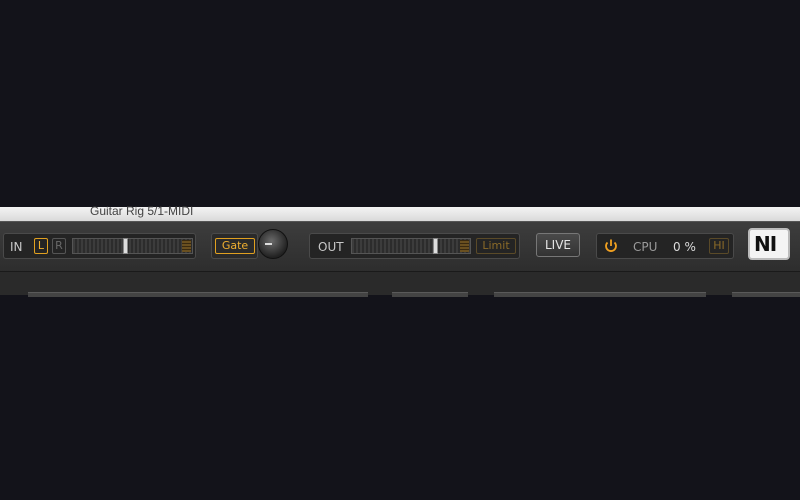 Image resolution: width=800 pixels, height=500 pixels. What do you see at coordinates (435, 246) in the screenshot?
I see `output-level-fader` at bounding box center [435, 246].